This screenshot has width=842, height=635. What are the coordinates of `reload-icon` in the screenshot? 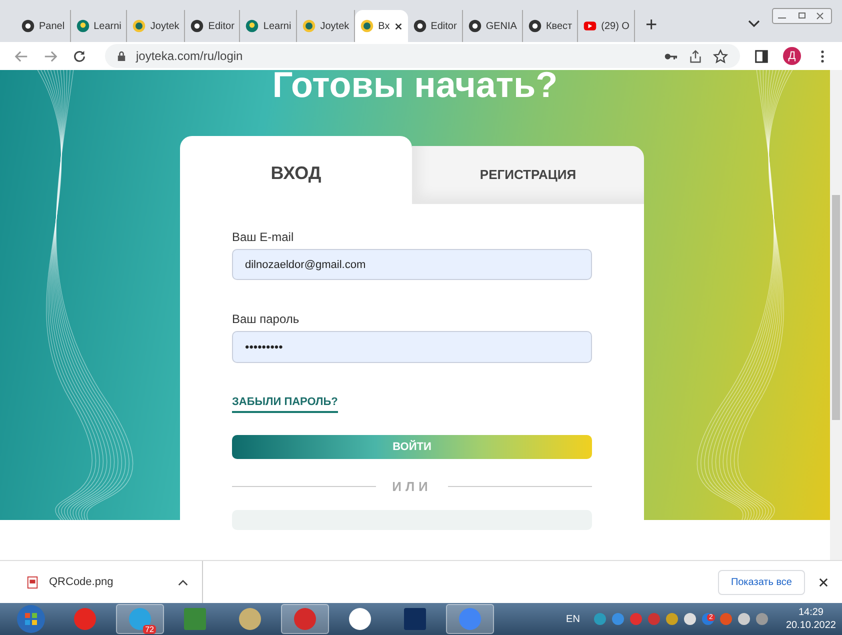 It's located at (79, 56).